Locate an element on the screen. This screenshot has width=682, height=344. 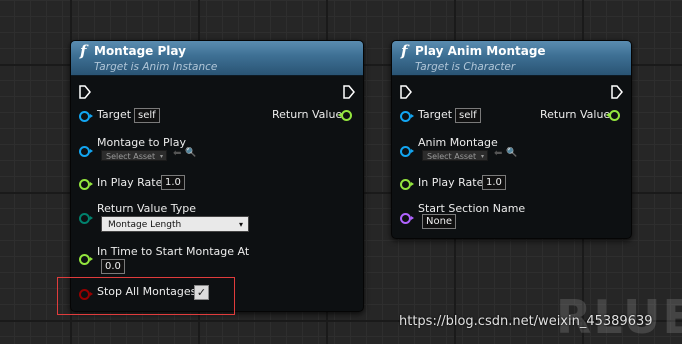
return-value-type-label: Return Value Type is located at coordinates (146, 208).